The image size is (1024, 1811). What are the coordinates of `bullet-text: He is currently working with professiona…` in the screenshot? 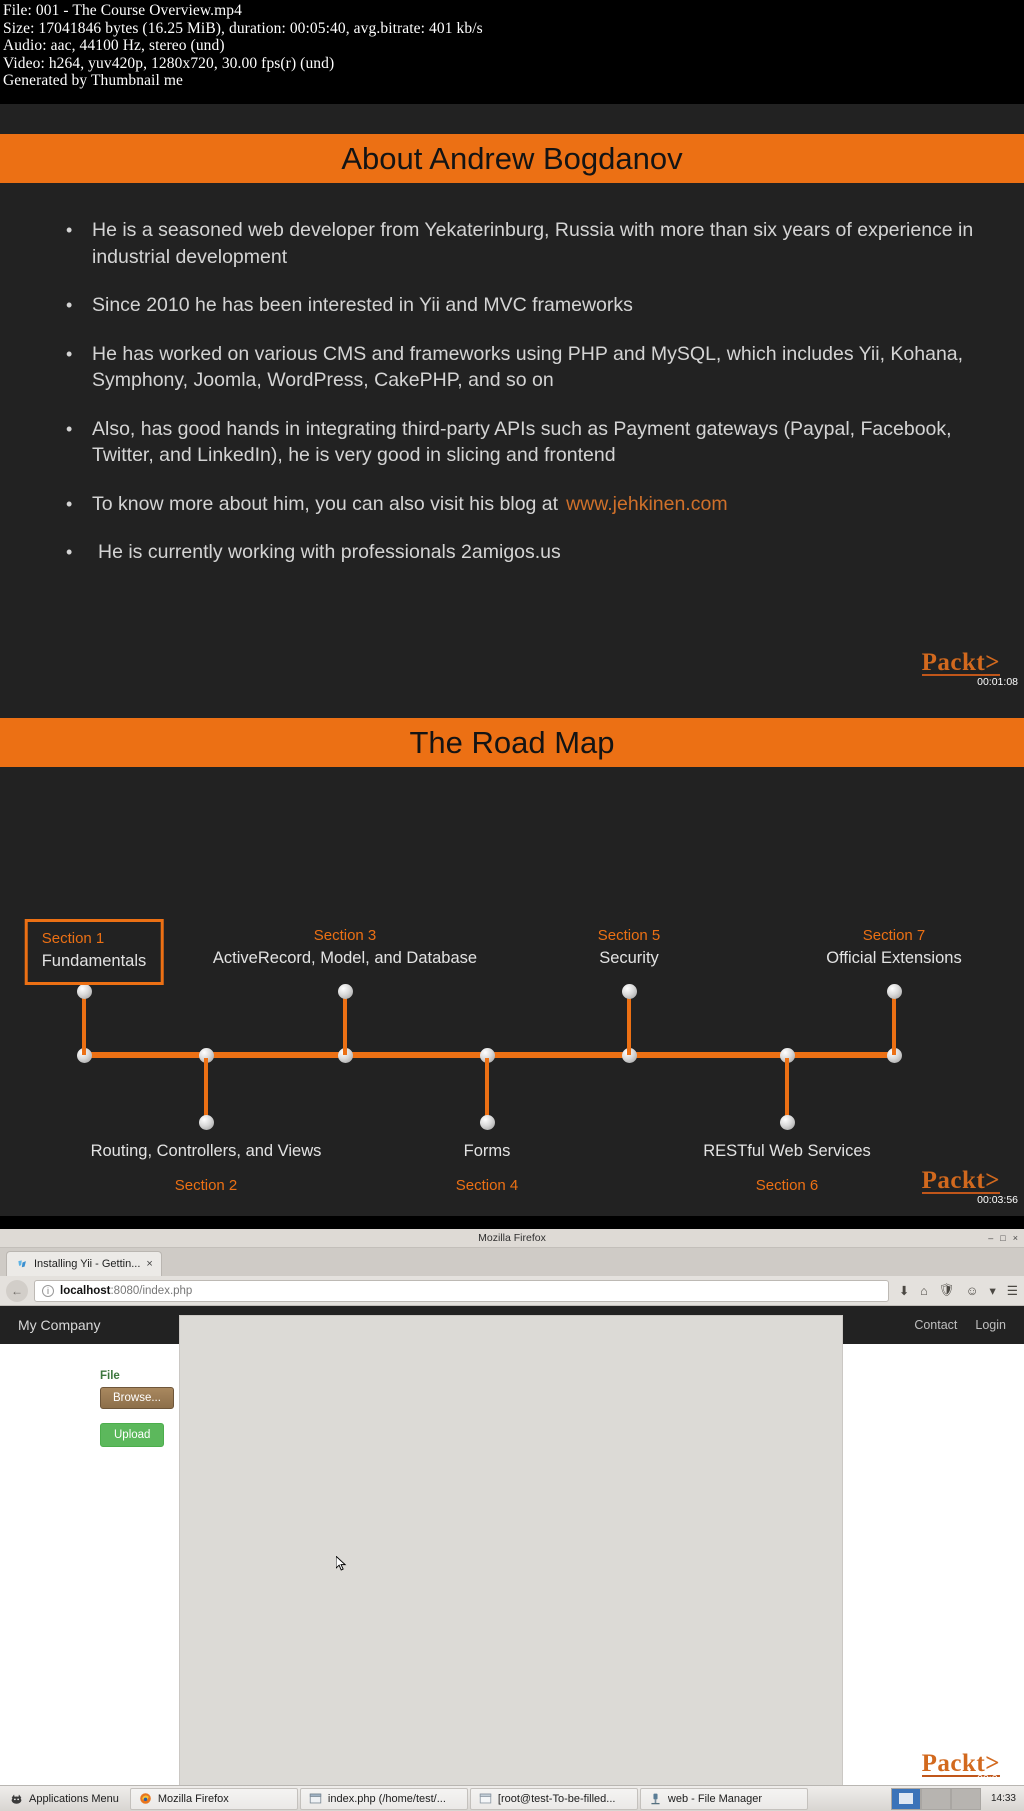 It's located at (329, 552).